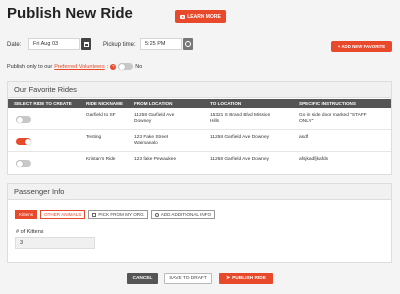 This screenshot has height=294, width=400. I want to click on kittens-count-label: # of Kittens, so click(30, 232).